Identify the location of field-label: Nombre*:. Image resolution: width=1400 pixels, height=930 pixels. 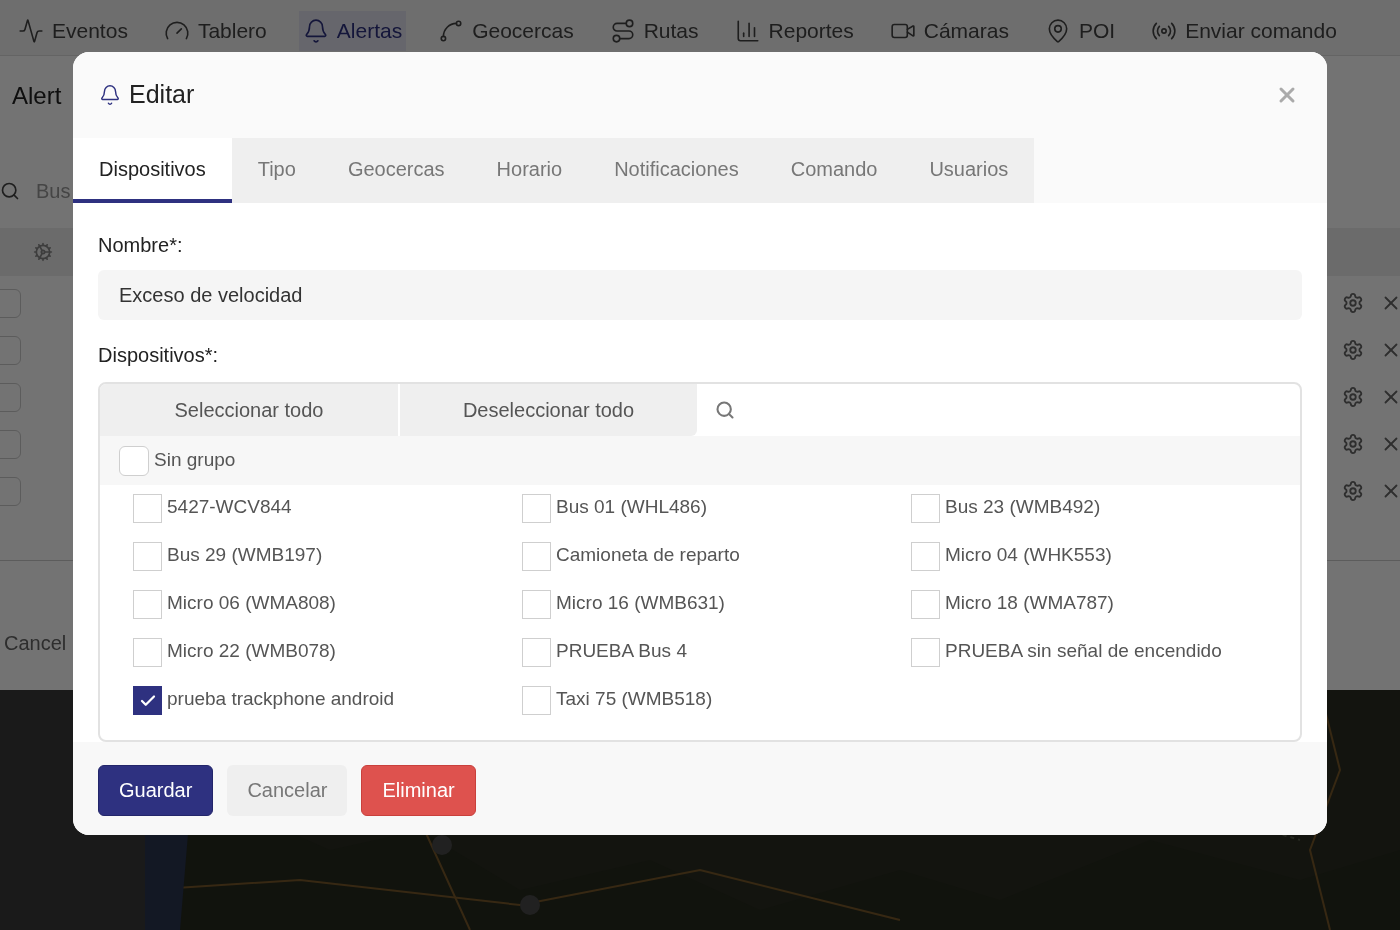
(141, 245).